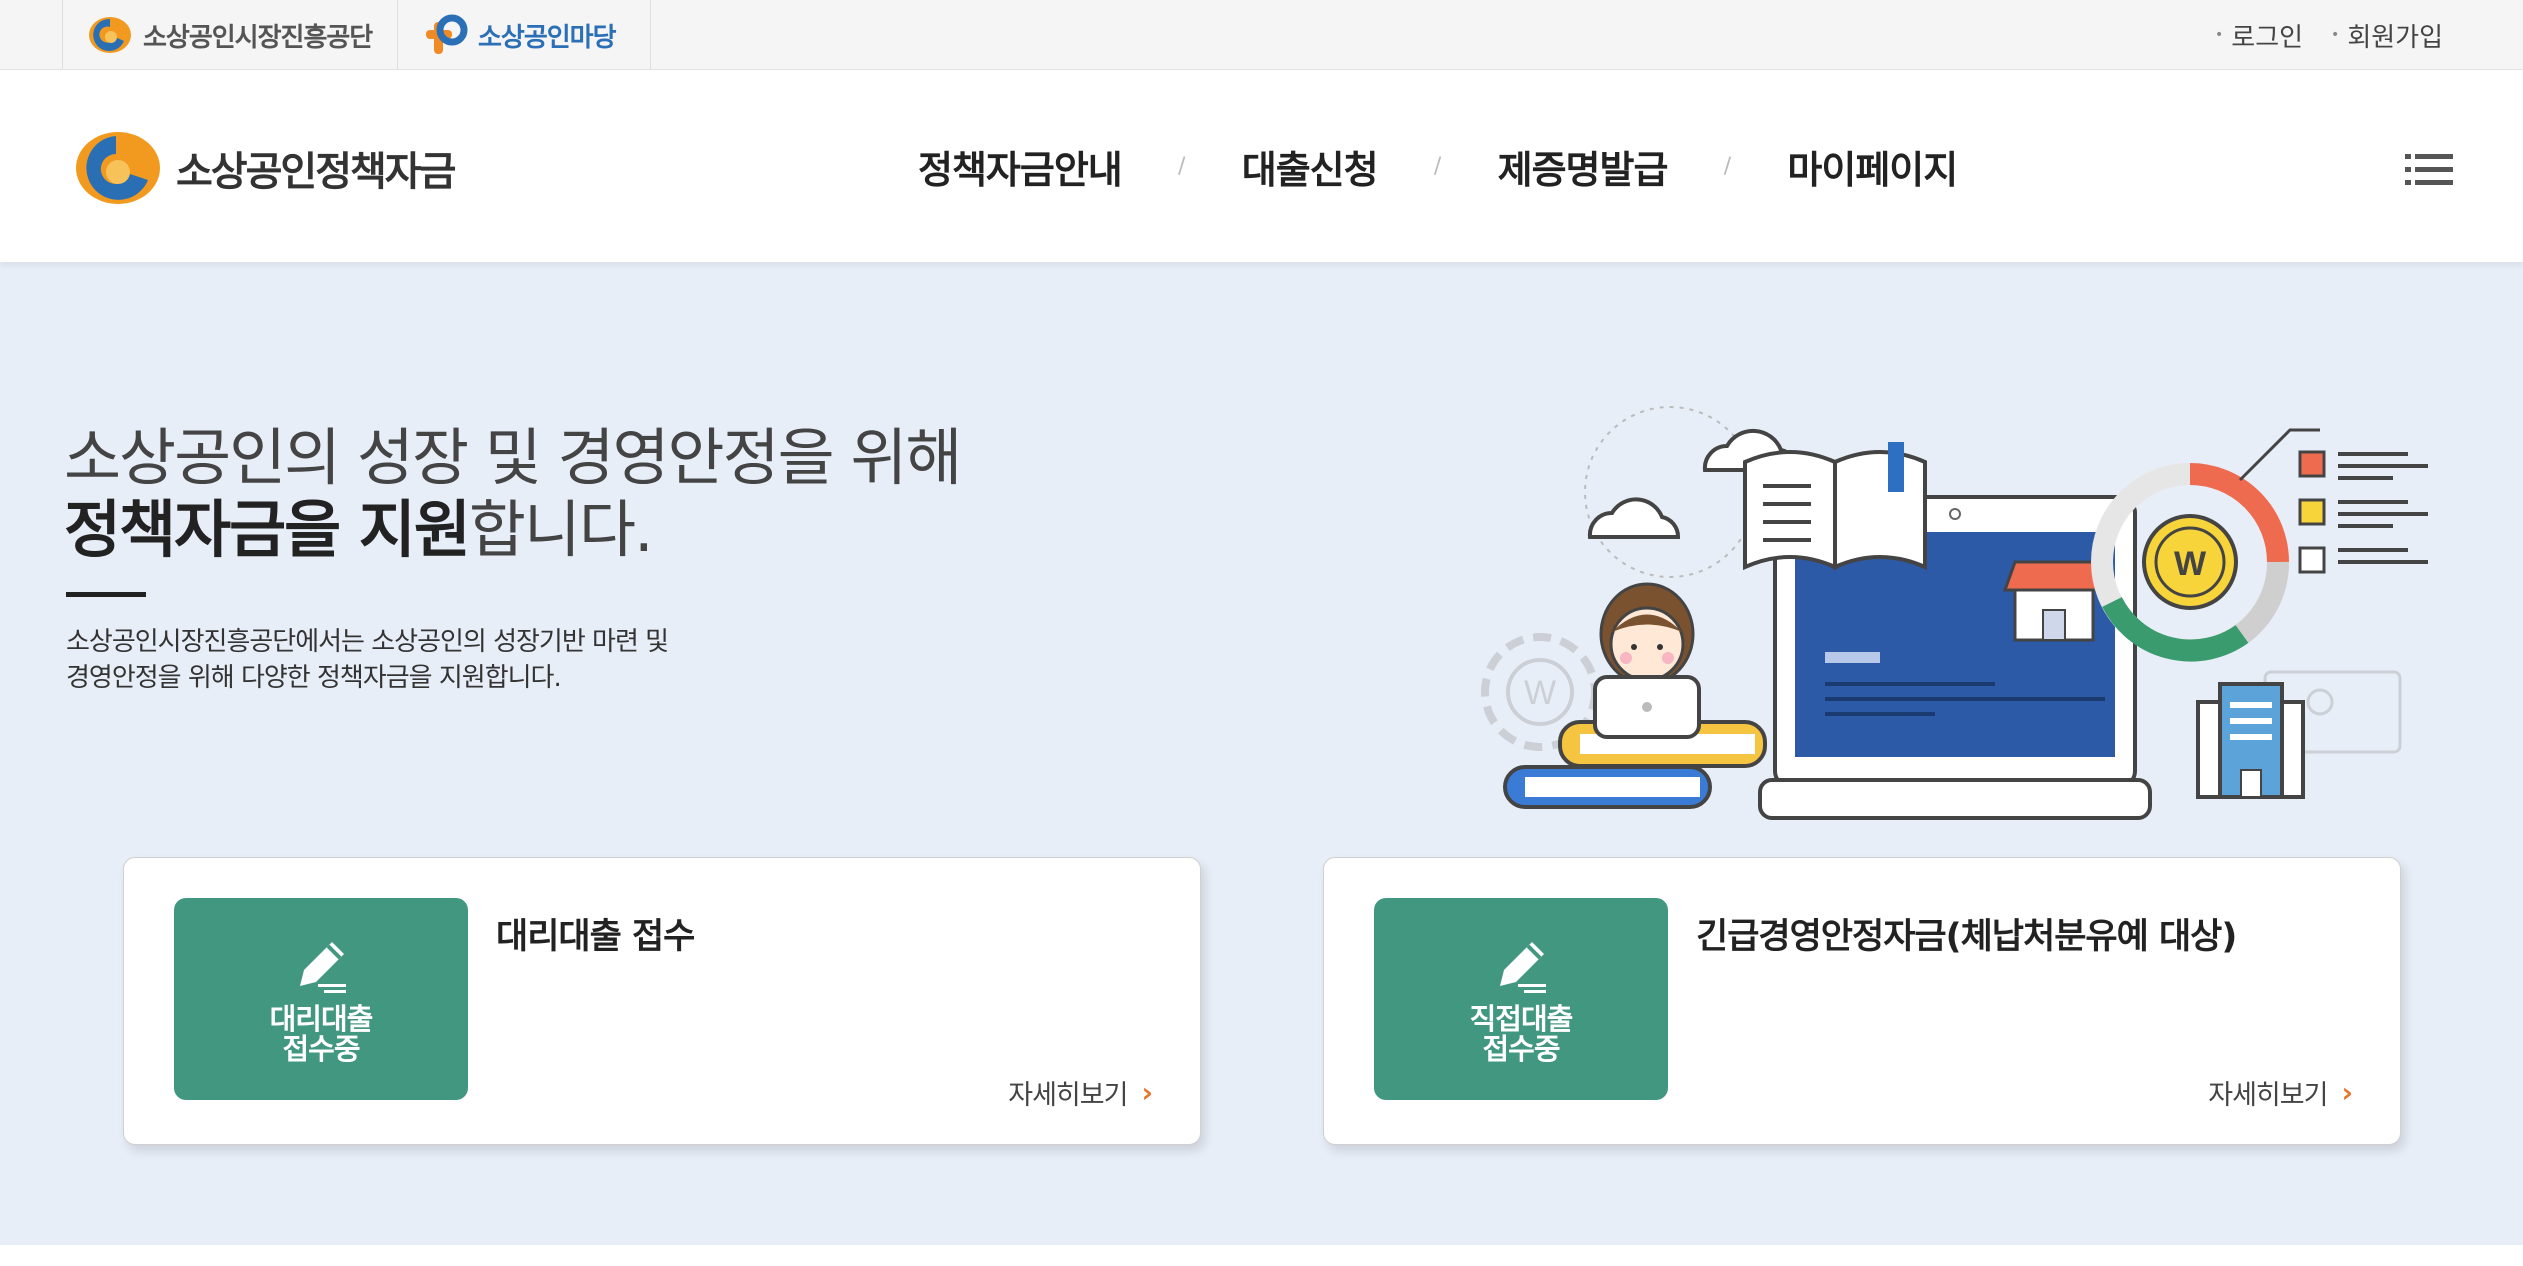  What do you see at coordinates (1261, 35) in the screenshot?
I see `utility-bar: 소상공인시장진흥공단 소상공인마당 • 로그인 • 회원가입` at bounding box center [1261, 35].